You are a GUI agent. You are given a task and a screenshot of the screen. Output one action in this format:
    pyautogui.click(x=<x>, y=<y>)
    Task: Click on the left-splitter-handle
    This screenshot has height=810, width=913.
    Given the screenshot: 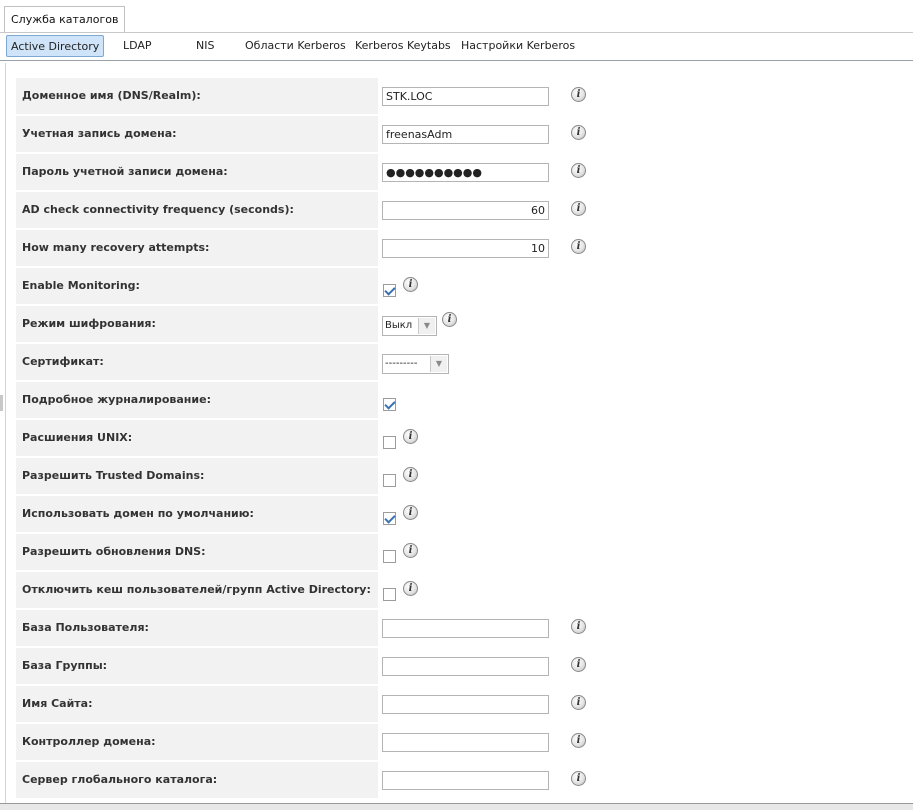 What is the action you would take?
    pyautogui.click(x=1, y=403)
    